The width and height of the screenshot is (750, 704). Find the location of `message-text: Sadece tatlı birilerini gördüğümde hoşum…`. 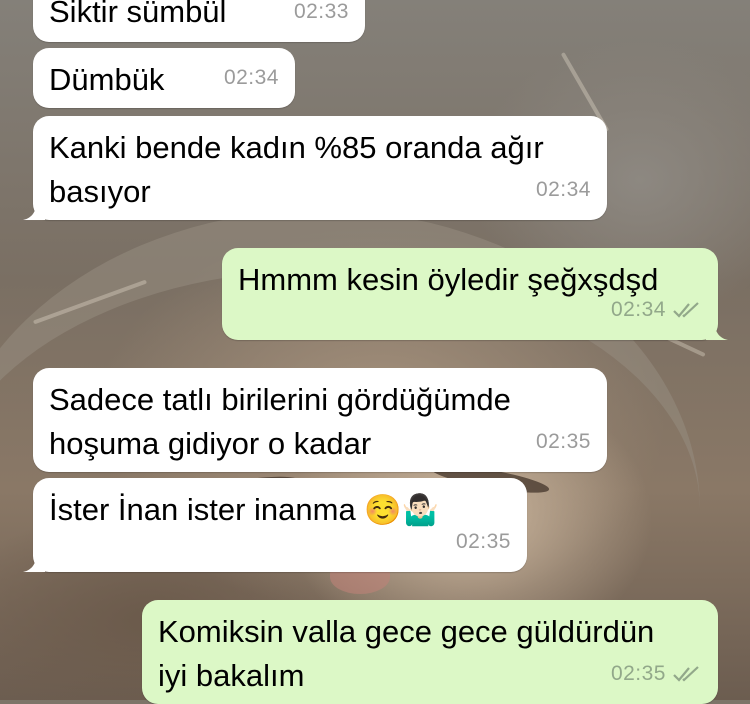

message-text: Sadece tatlı birilerini gördüğümde hoşum… is located at coordinates (280, 421).